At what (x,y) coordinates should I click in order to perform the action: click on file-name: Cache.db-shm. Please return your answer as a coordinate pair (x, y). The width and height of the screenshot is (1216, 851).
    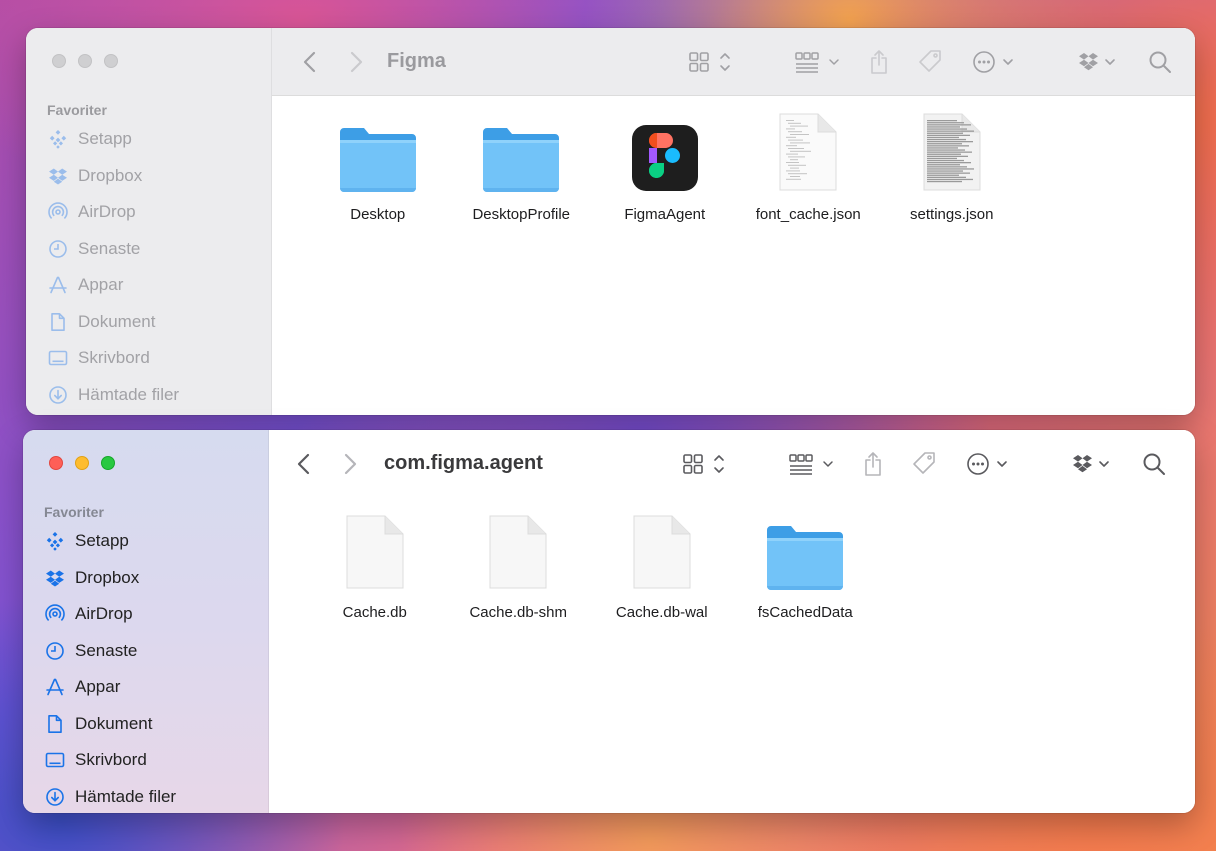
    Looking at the image, I should click on (518, 612).